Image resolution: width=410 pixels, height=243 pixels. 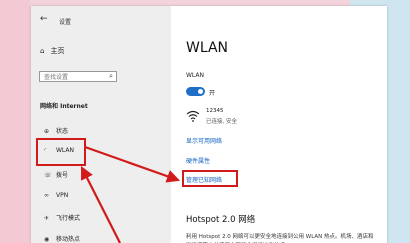 I want to click on title-bar: ← 设置, so click(x=101, y=17).